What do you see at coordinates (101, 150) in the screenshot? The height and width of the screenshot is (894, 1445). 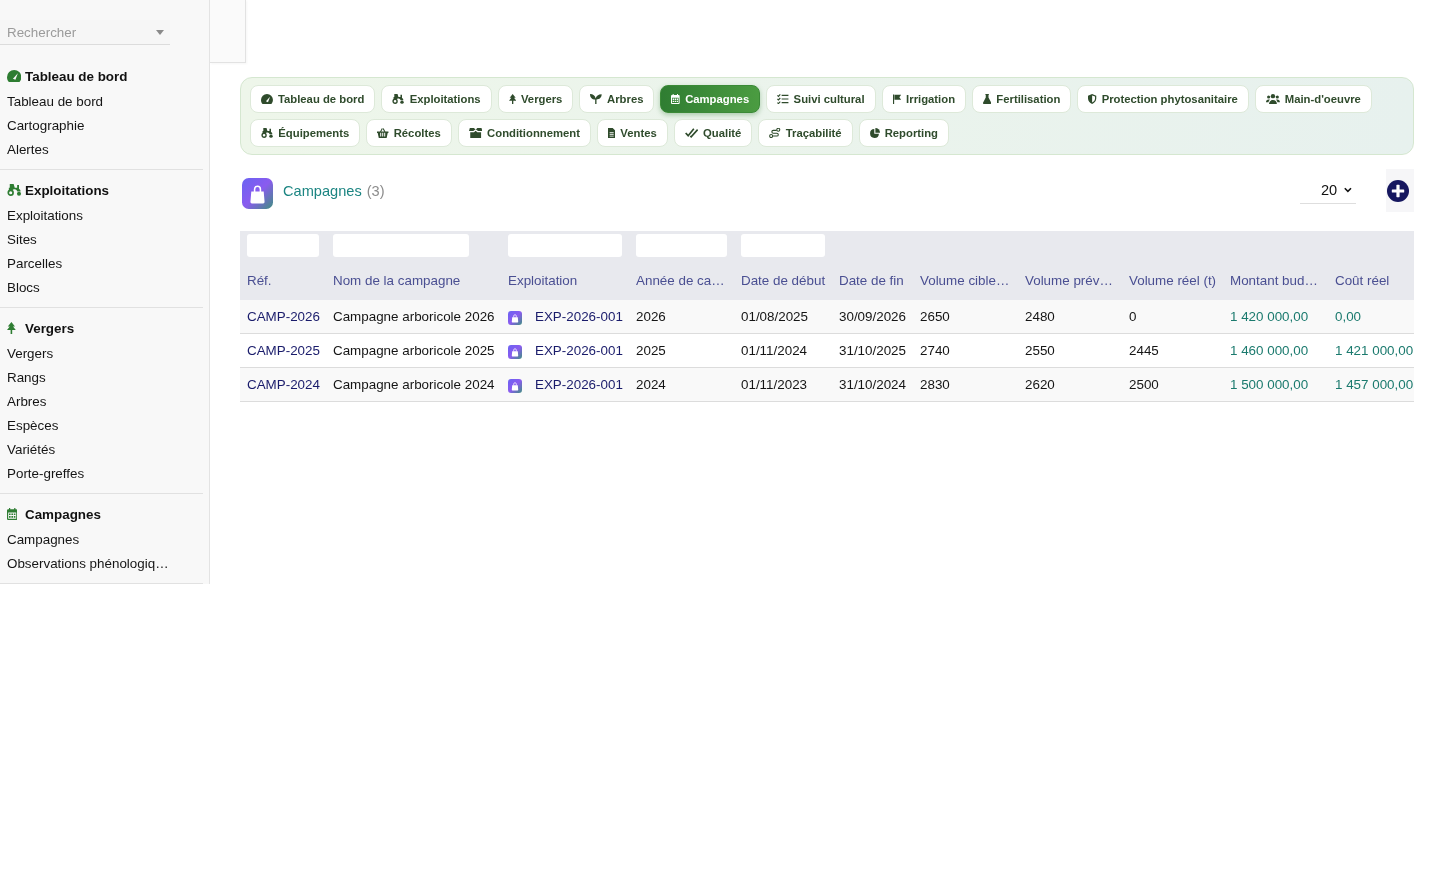 I see `sidebar-link: Alertes` at bounding box center [101, 150].